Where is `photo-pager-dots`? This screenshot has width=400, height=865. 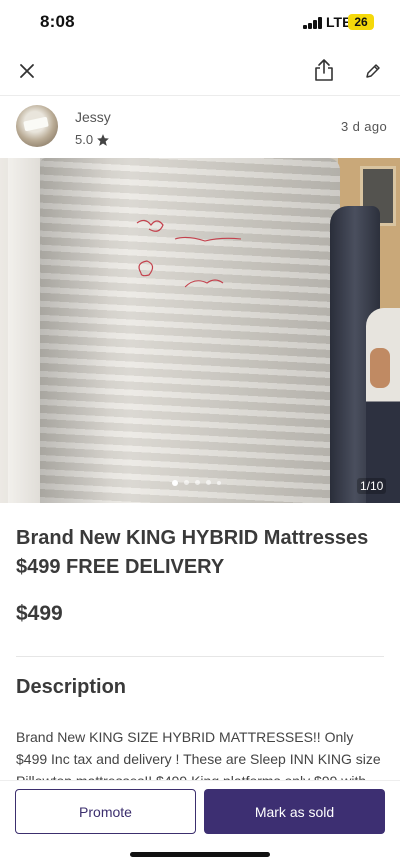
photo-pager-dots is located at coordinates (200, 483).